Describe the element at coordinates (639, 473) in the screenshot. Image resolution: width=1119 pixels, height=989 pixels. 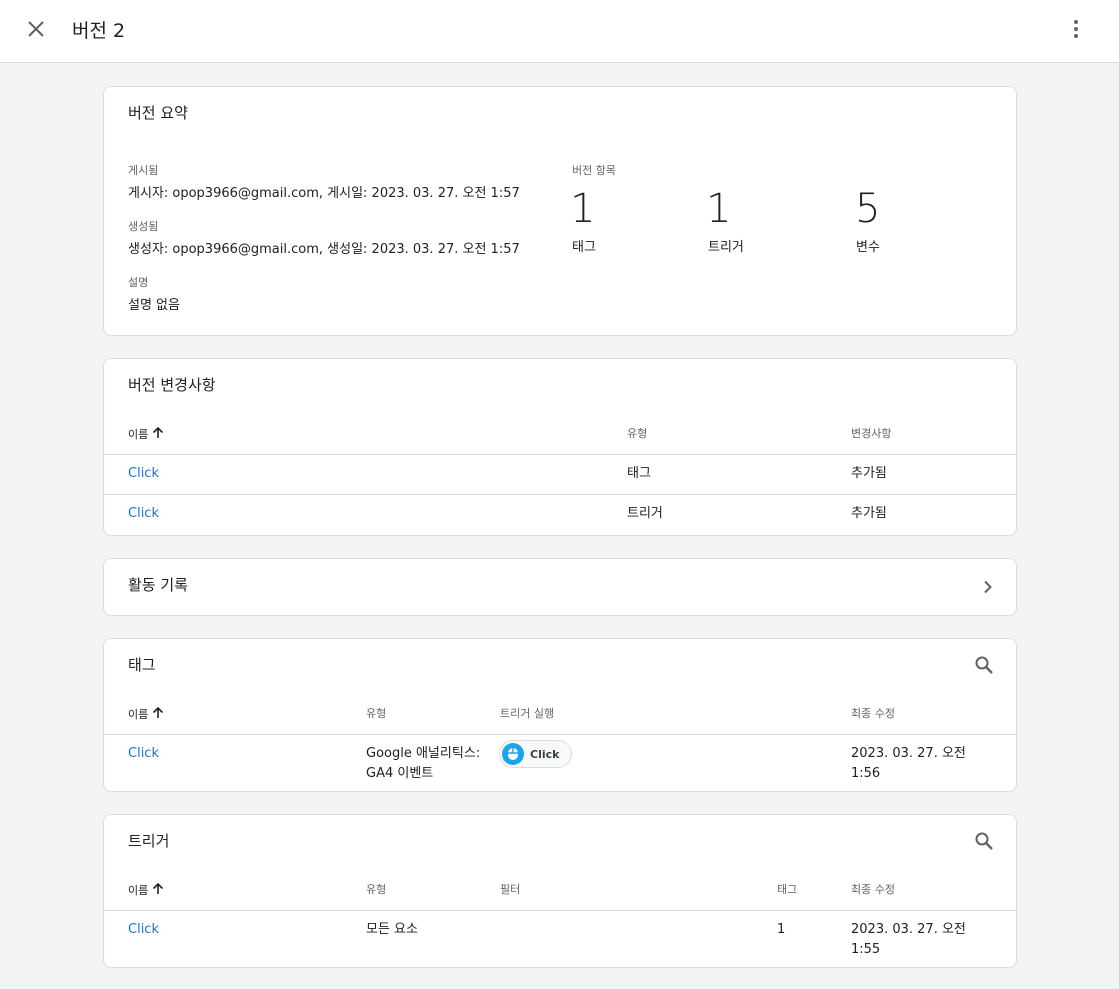
I see `change-type: 태그` at that location.